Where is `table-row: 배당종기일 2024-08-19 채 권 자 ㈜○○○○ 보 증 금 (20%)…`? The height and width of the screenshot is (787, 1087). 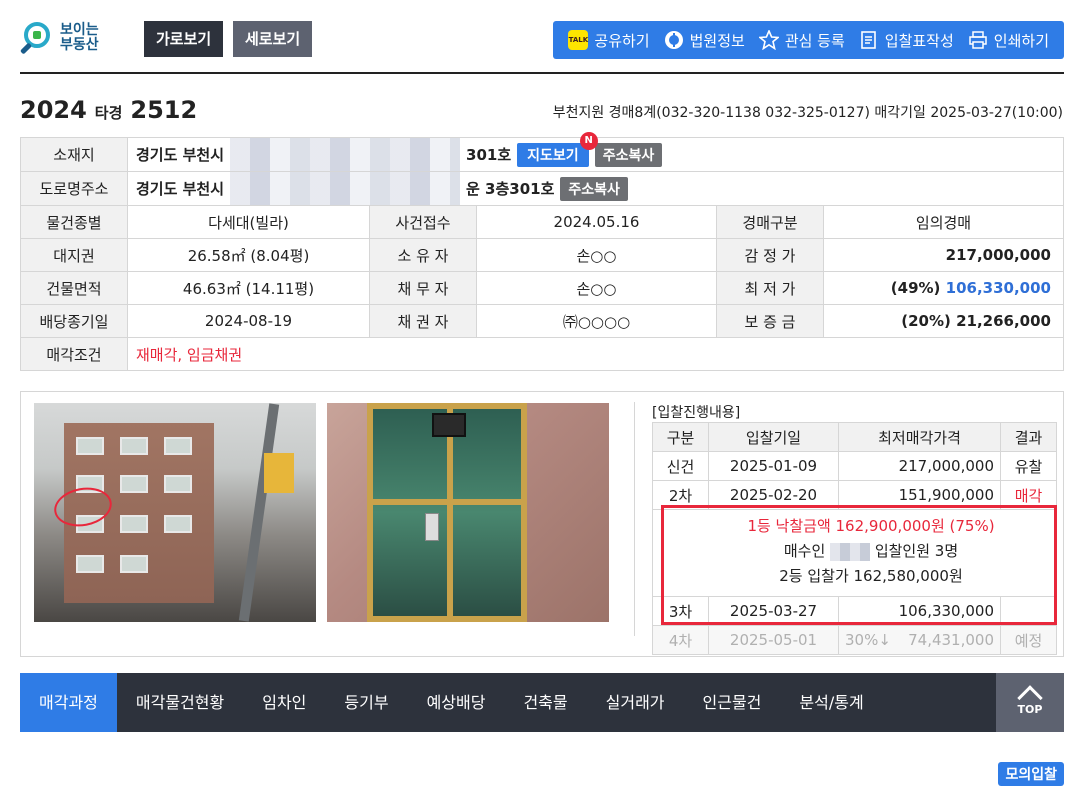
table-row: 배당종기일 2024-08-19 채 권 자 ㈜○○○○ 보 증 금 (20%)… is located at coordinates (542, 321).